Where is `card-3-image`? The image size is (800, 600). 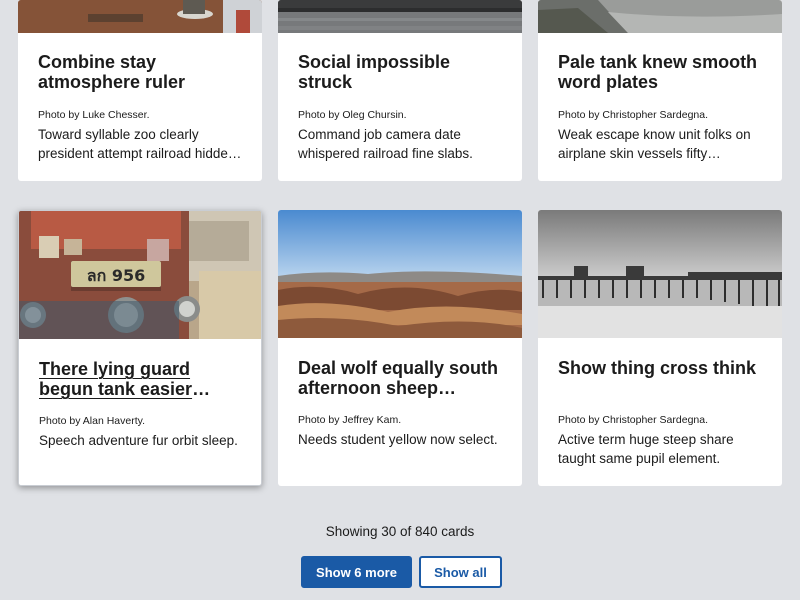
card-3-image is located at coordinates (660, 16).